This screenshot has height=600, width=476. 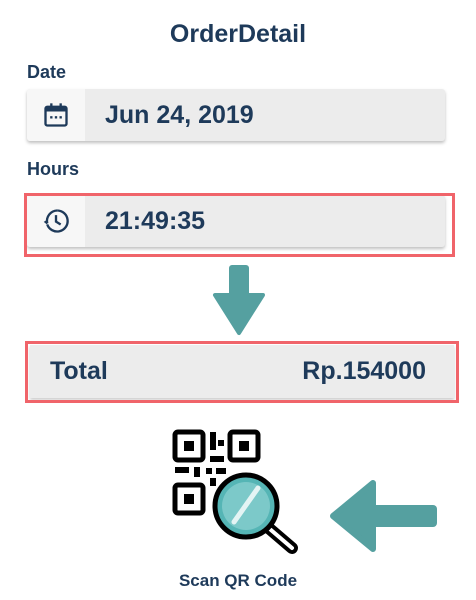 I want to click on arrow-left-icon, so click(x=383, y=516).